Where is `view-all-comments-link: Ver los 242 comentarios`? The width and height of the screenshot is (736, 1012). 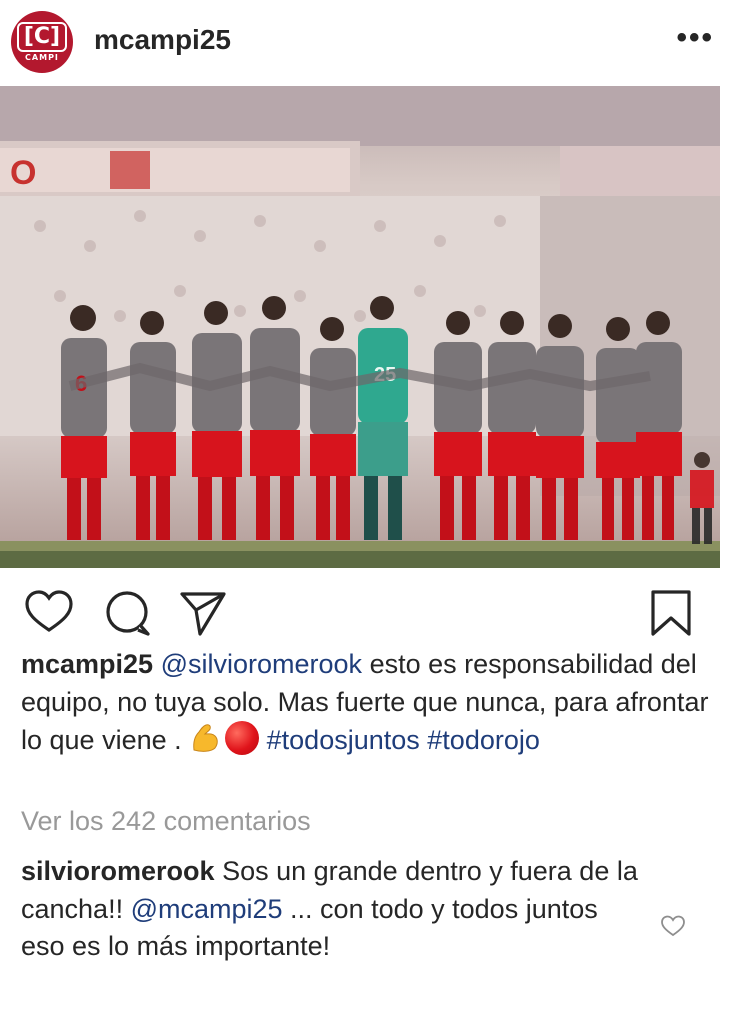
view-all-comments-link: Ver los 242 comentarios is located at coordinates (166, 821).